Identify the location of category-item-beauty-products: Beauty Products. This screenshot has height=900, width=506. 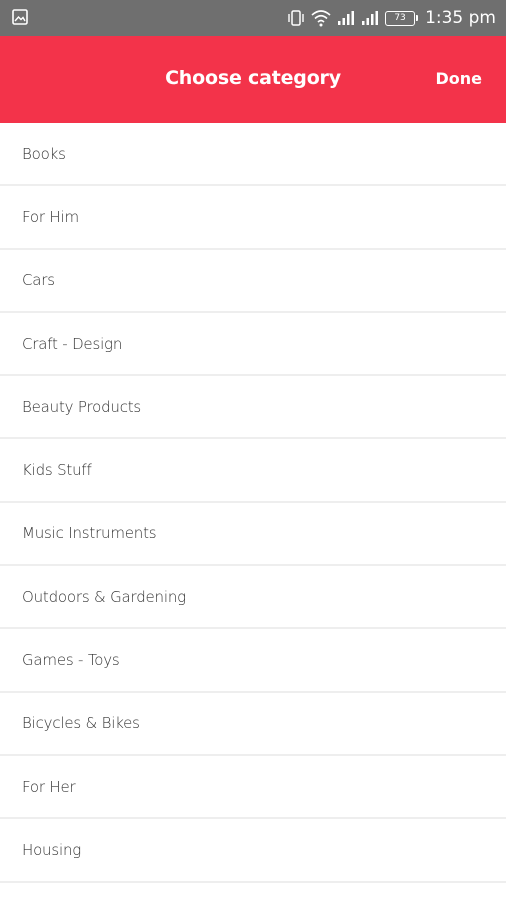
(253, 408).